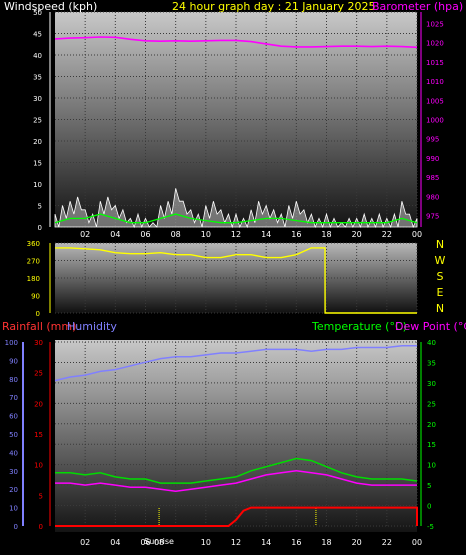  Describe the element at coordinates (236, 542) in the screenshot. I see `temp-x-tick-label: 12` at that location.